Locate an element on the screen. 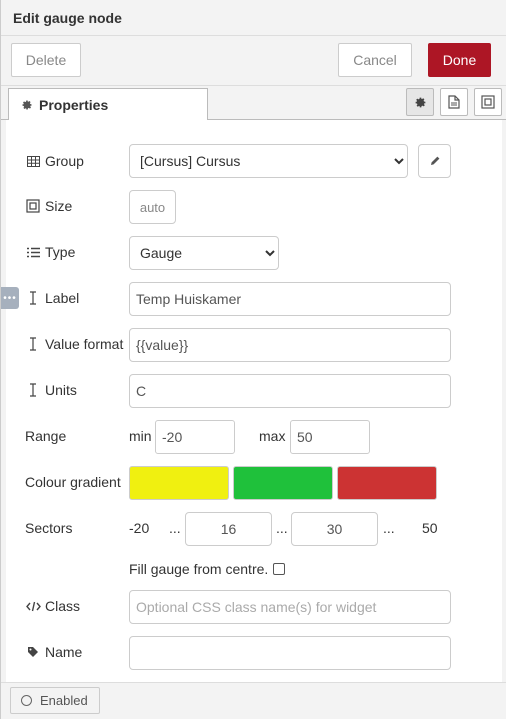 The height and width of the screenshot is (719, 506). sector-1-input is located at coordinates (228, 529).